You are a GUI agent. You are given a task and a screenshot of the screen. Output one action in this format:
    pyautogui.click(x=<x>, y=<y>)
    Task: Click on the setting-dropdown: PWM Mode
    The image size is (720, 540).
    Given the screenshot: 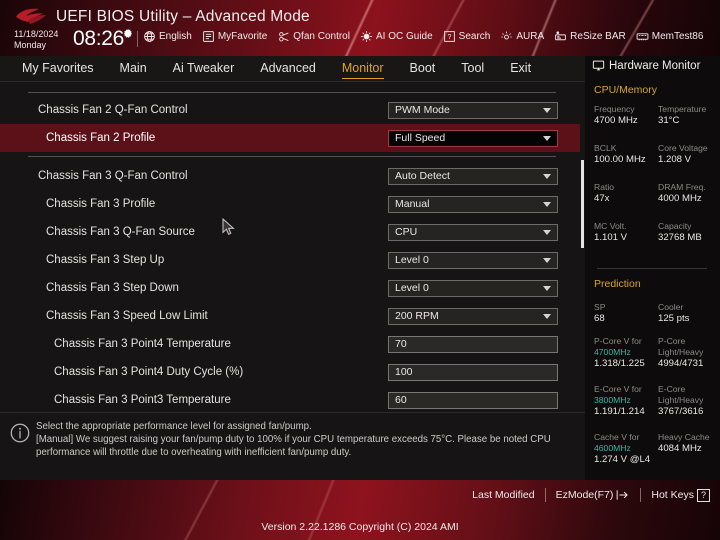 What is the action you would take?
    pyautogui.click(x=473, y=110)
    